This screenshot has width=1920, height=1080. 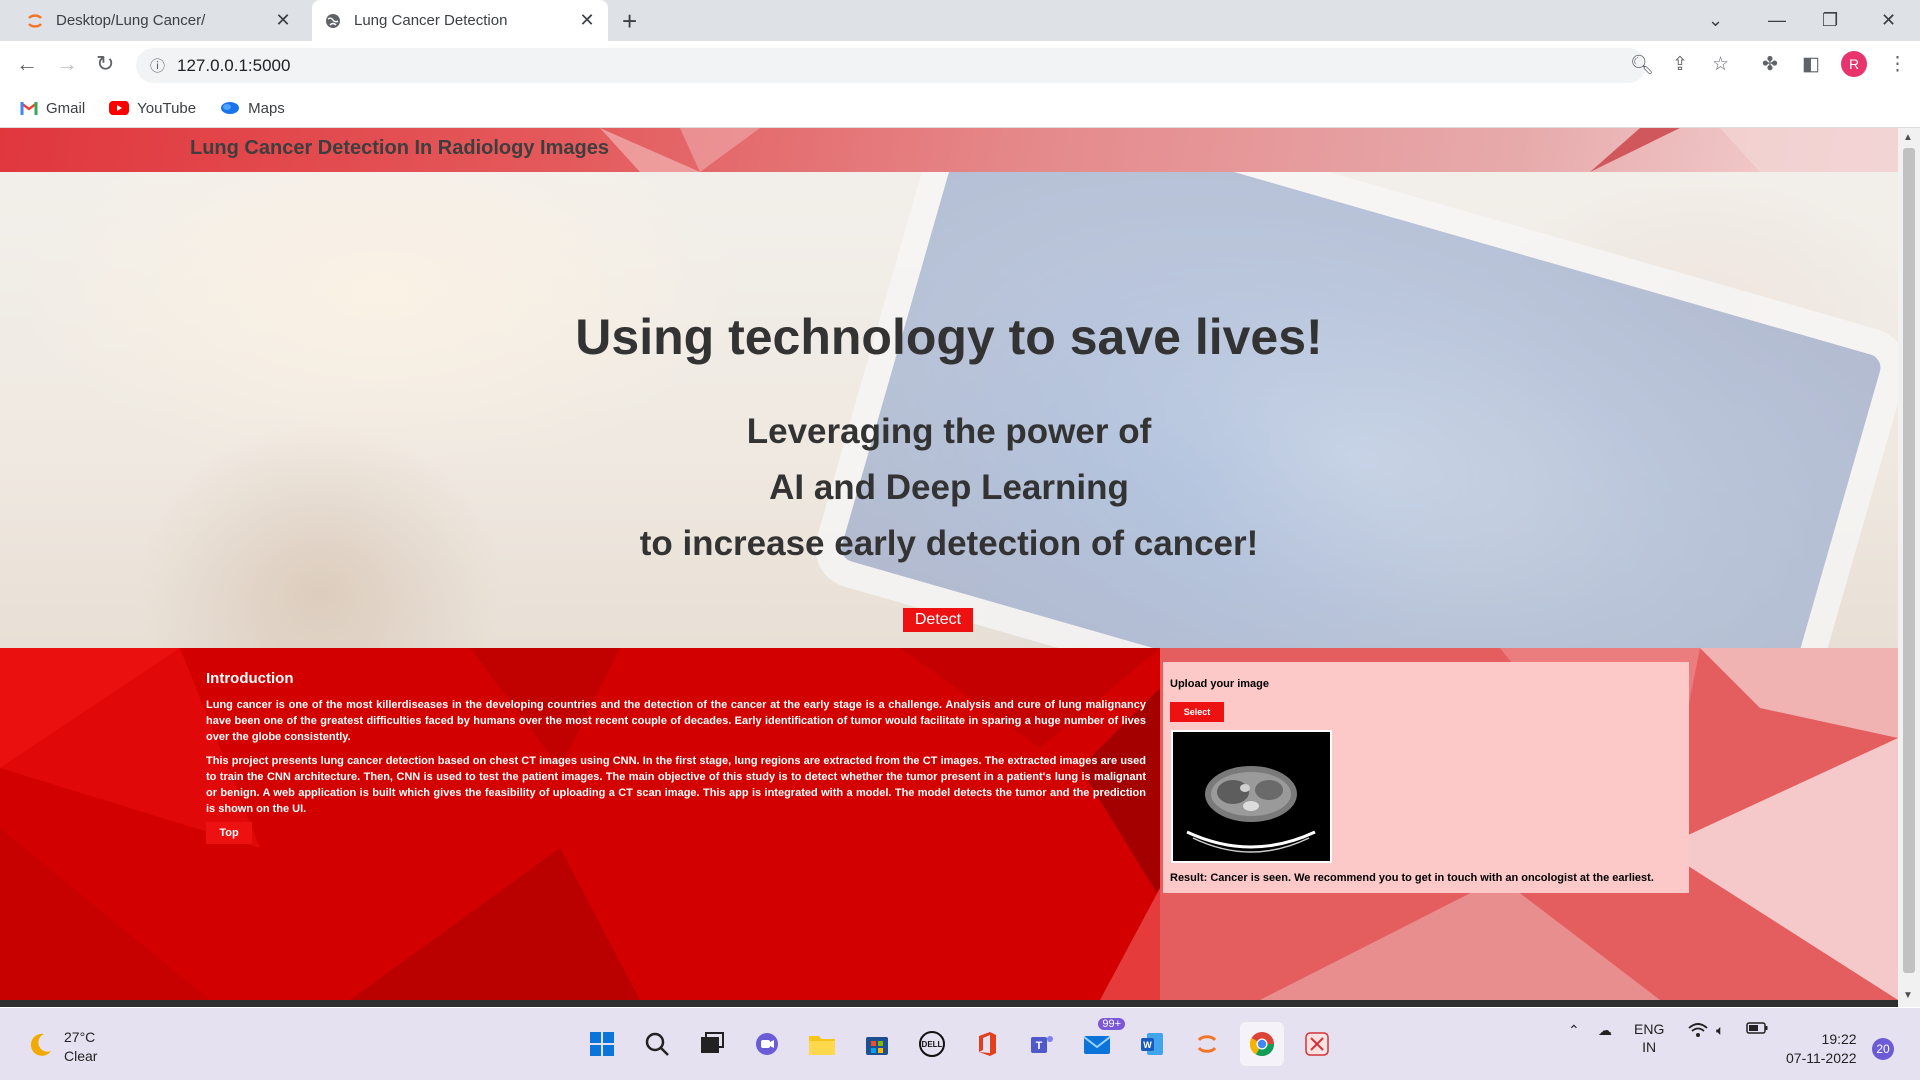 I want to click on onedrive-icon: ☁, so click(x=1605, y=1030).